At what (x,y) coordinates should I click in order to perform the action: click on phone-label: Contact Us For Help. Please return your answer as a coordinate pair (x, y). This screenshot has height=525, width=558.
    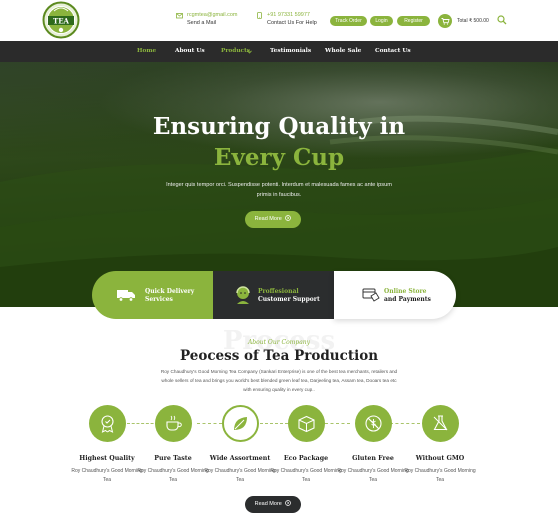
    Looking at the image, I should click on (292, 23).